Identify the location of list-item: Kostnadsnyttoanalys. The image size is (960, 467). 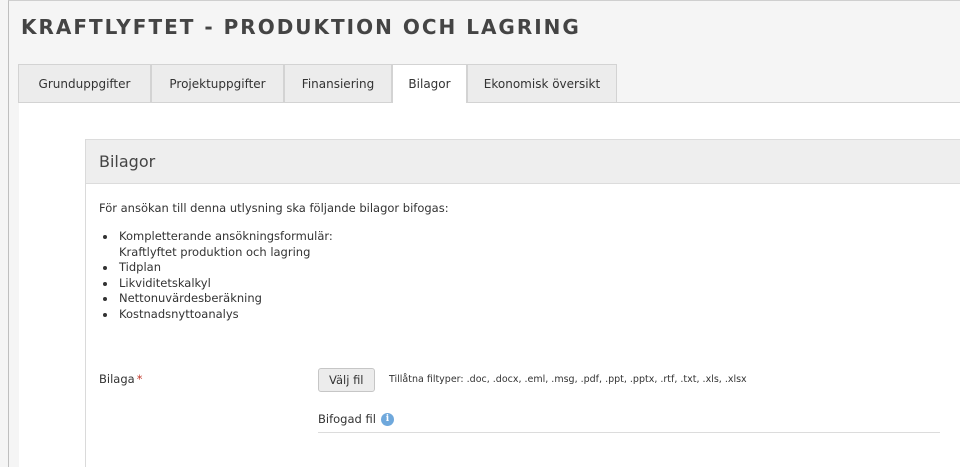
(225, 315).